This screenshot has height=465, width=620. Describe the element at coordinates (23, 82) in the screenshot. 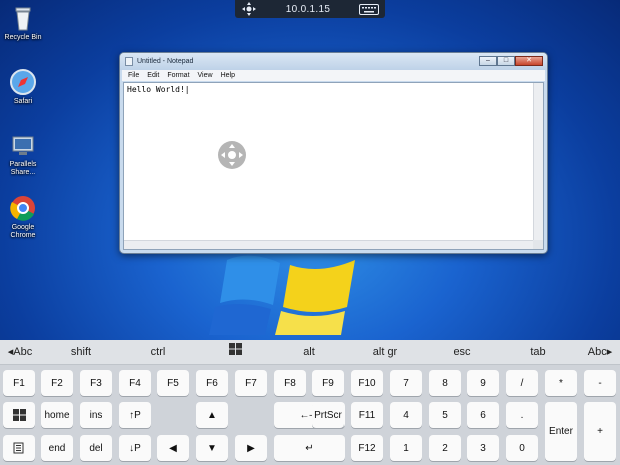

I see `safari-icon` at that location.